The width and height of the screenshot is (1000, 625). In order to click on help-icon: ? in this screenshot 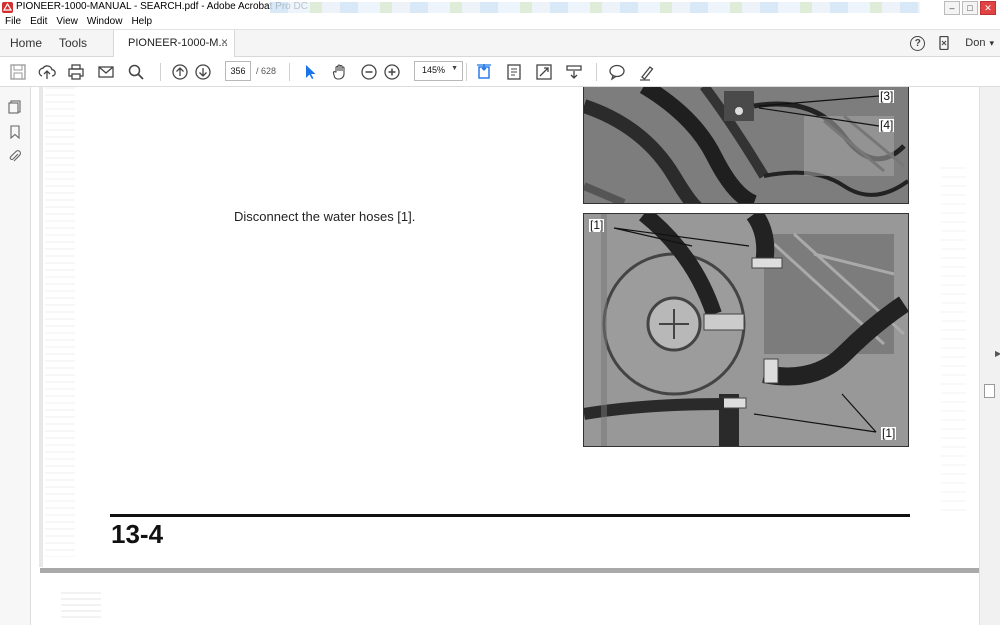, I will do `click(918, 43)`.